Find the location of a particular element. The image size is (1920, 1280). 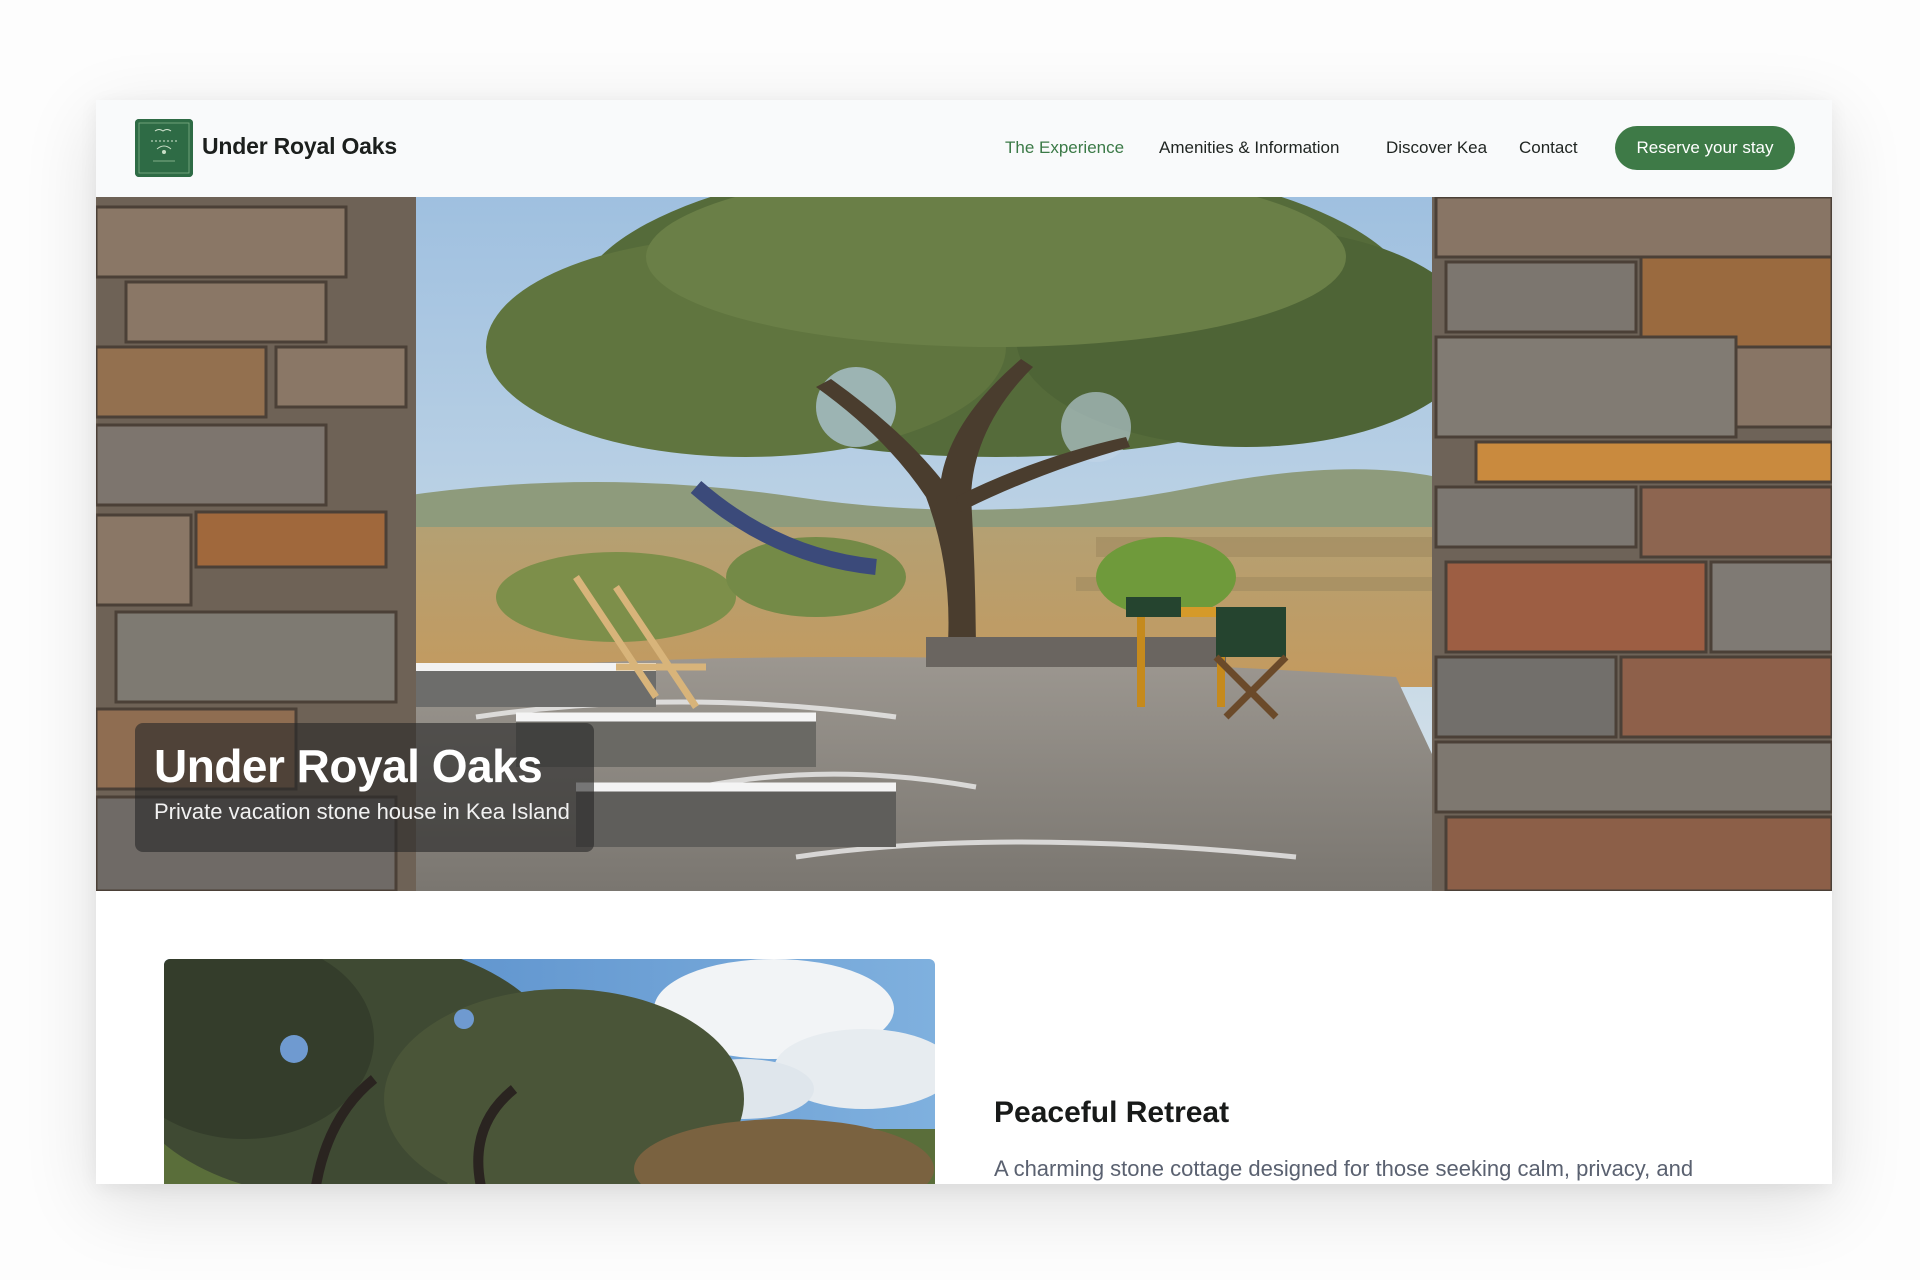

oak-leaf-logo-icon is located at coordinates (164, 148).